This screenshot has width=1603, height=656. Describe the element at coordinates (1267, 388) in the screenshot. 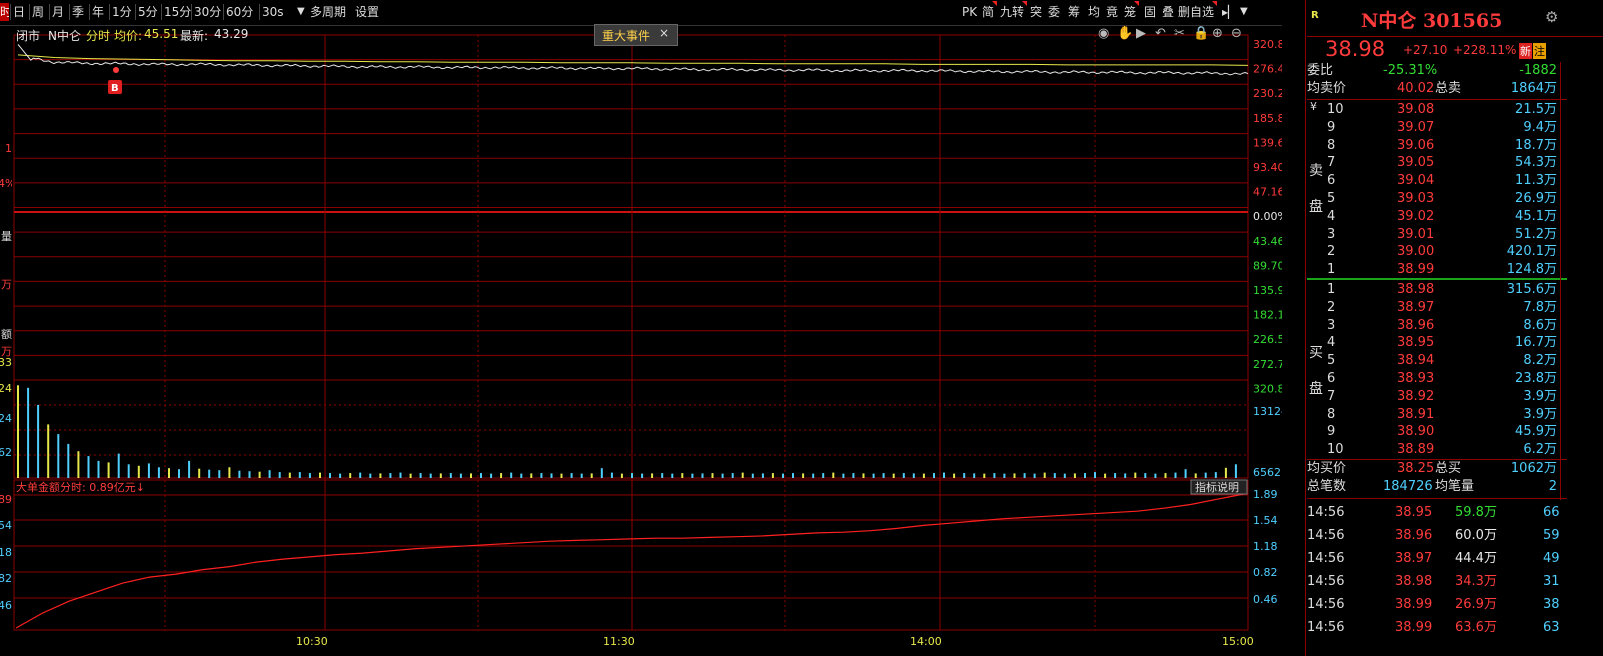

I see `price-axis-label: 320.88%` at that location.